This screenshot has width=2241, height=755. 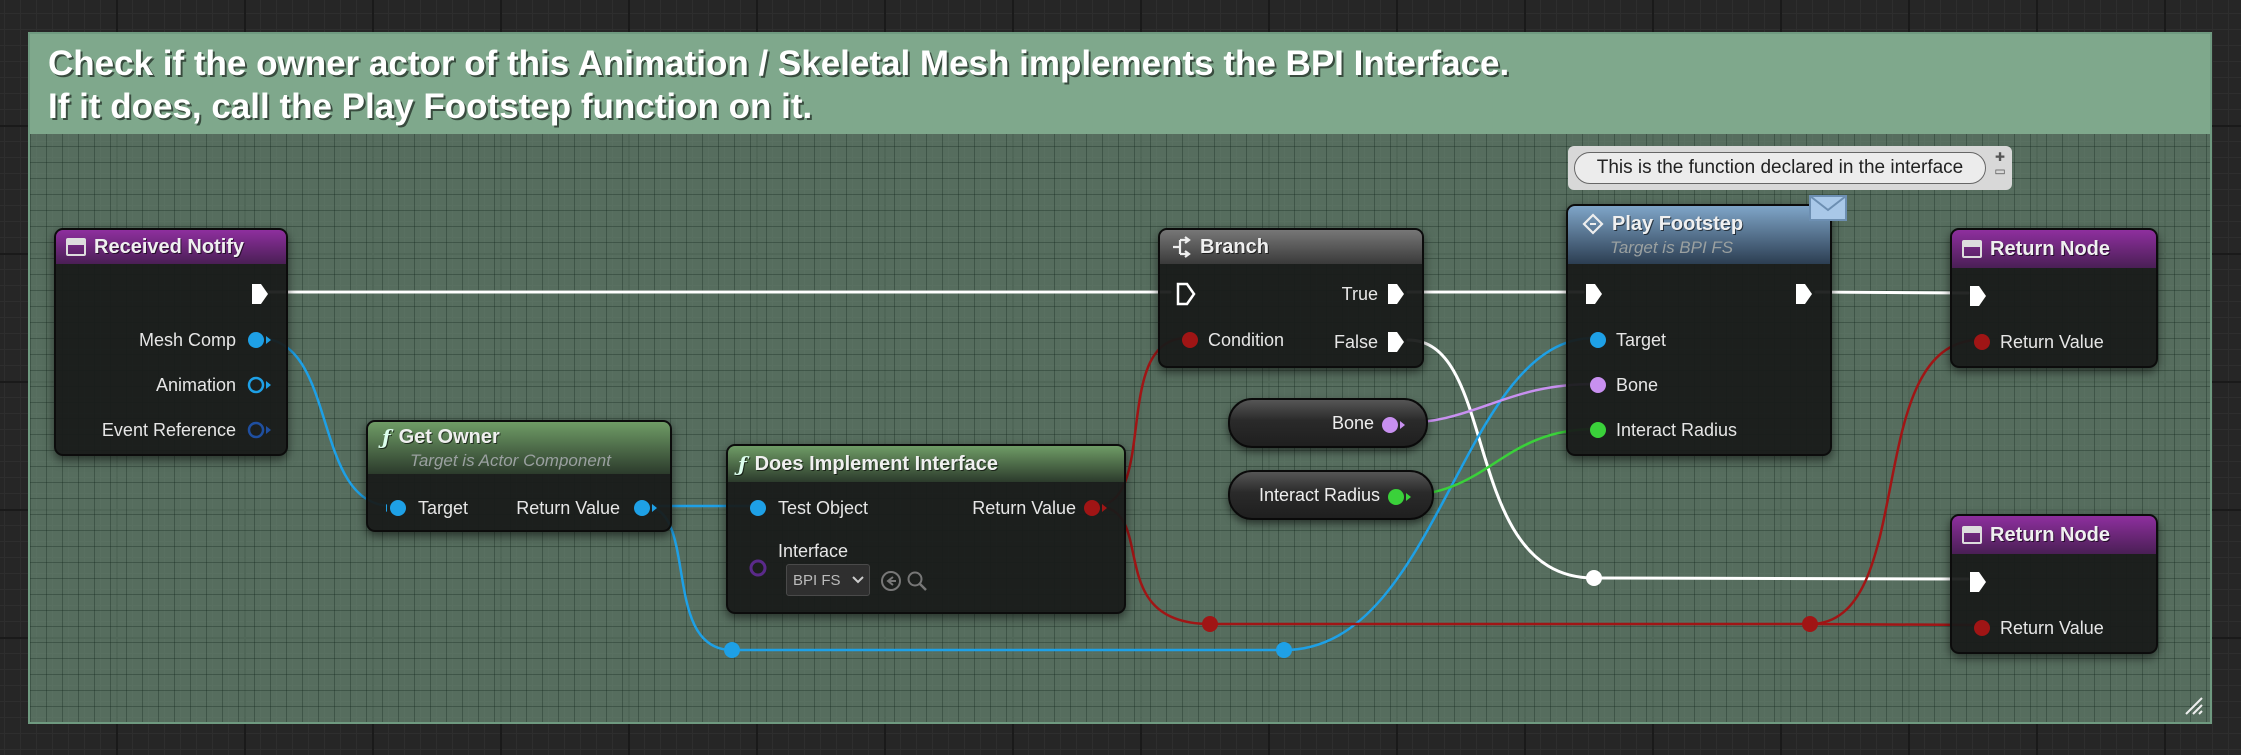 I want to click on node-header: ƒ Get Owner Target is Actor Component, so click(x=519, y=448).